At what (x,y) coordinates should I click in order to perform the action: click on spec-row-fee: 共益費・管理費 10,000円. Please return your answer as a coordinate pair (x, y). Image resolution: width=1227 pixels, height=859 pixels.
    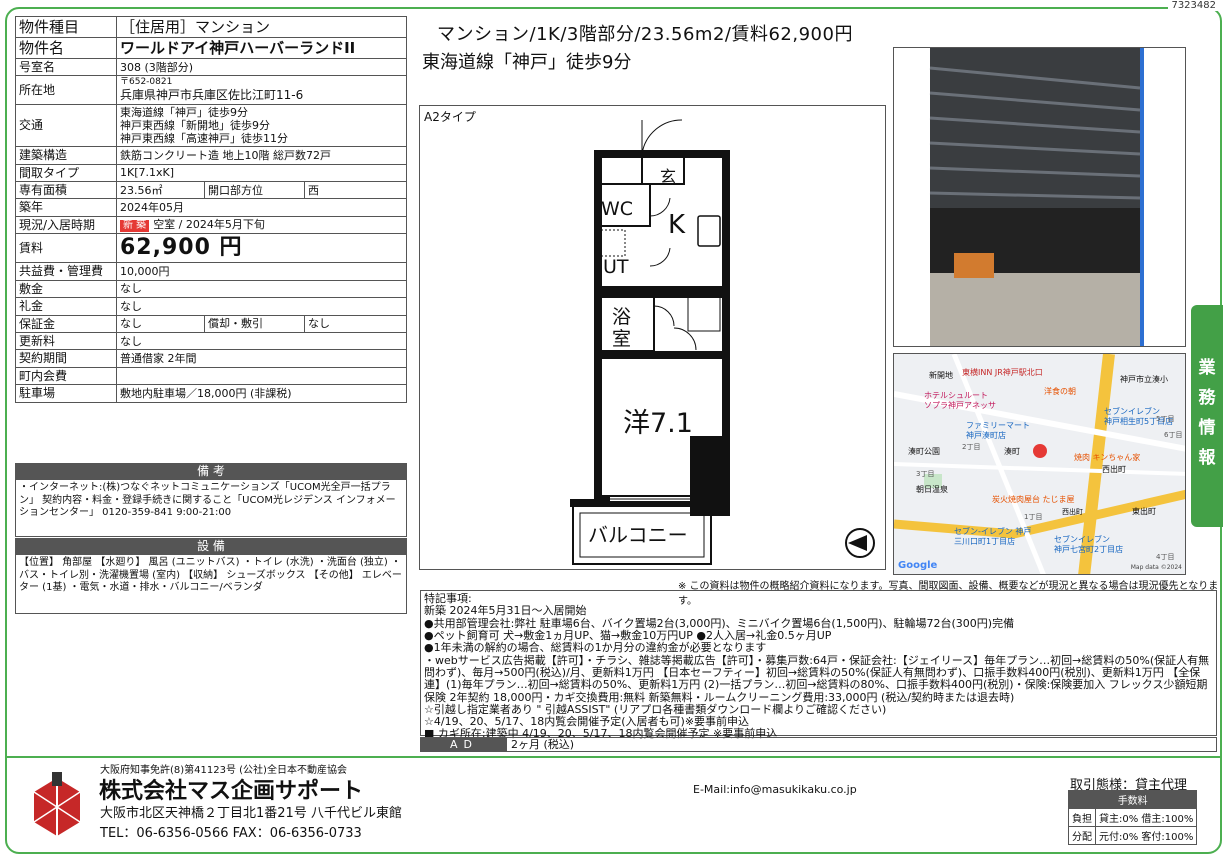
    Looking at the image, I should click on (211, 271).